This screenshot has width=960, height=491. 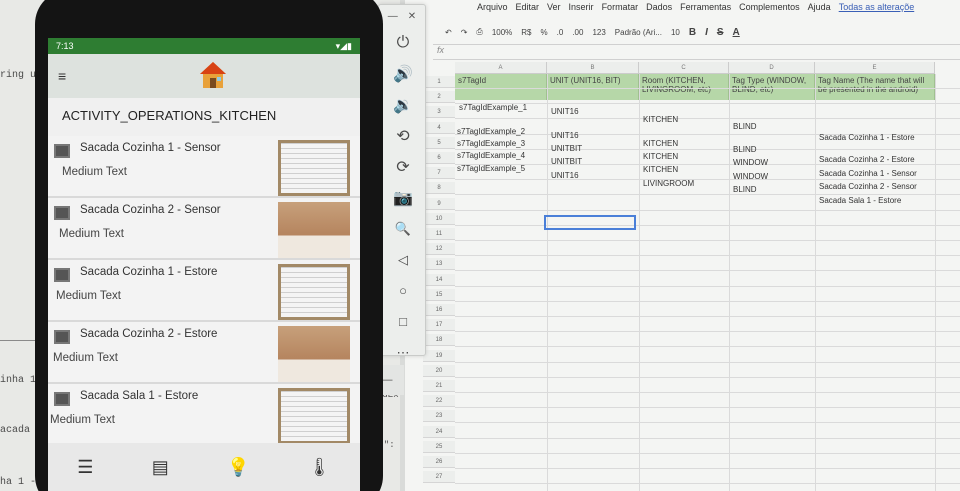 I want to click on bold-button: B, so click(x=692, y=32).